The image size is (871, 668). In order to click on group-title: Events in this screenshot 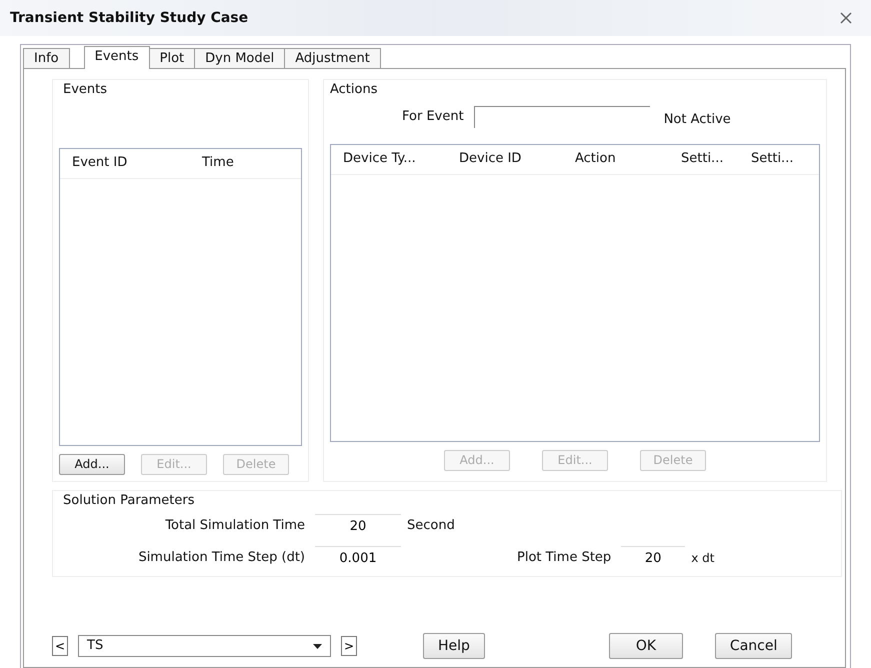, I will do `click(85, 90)`.